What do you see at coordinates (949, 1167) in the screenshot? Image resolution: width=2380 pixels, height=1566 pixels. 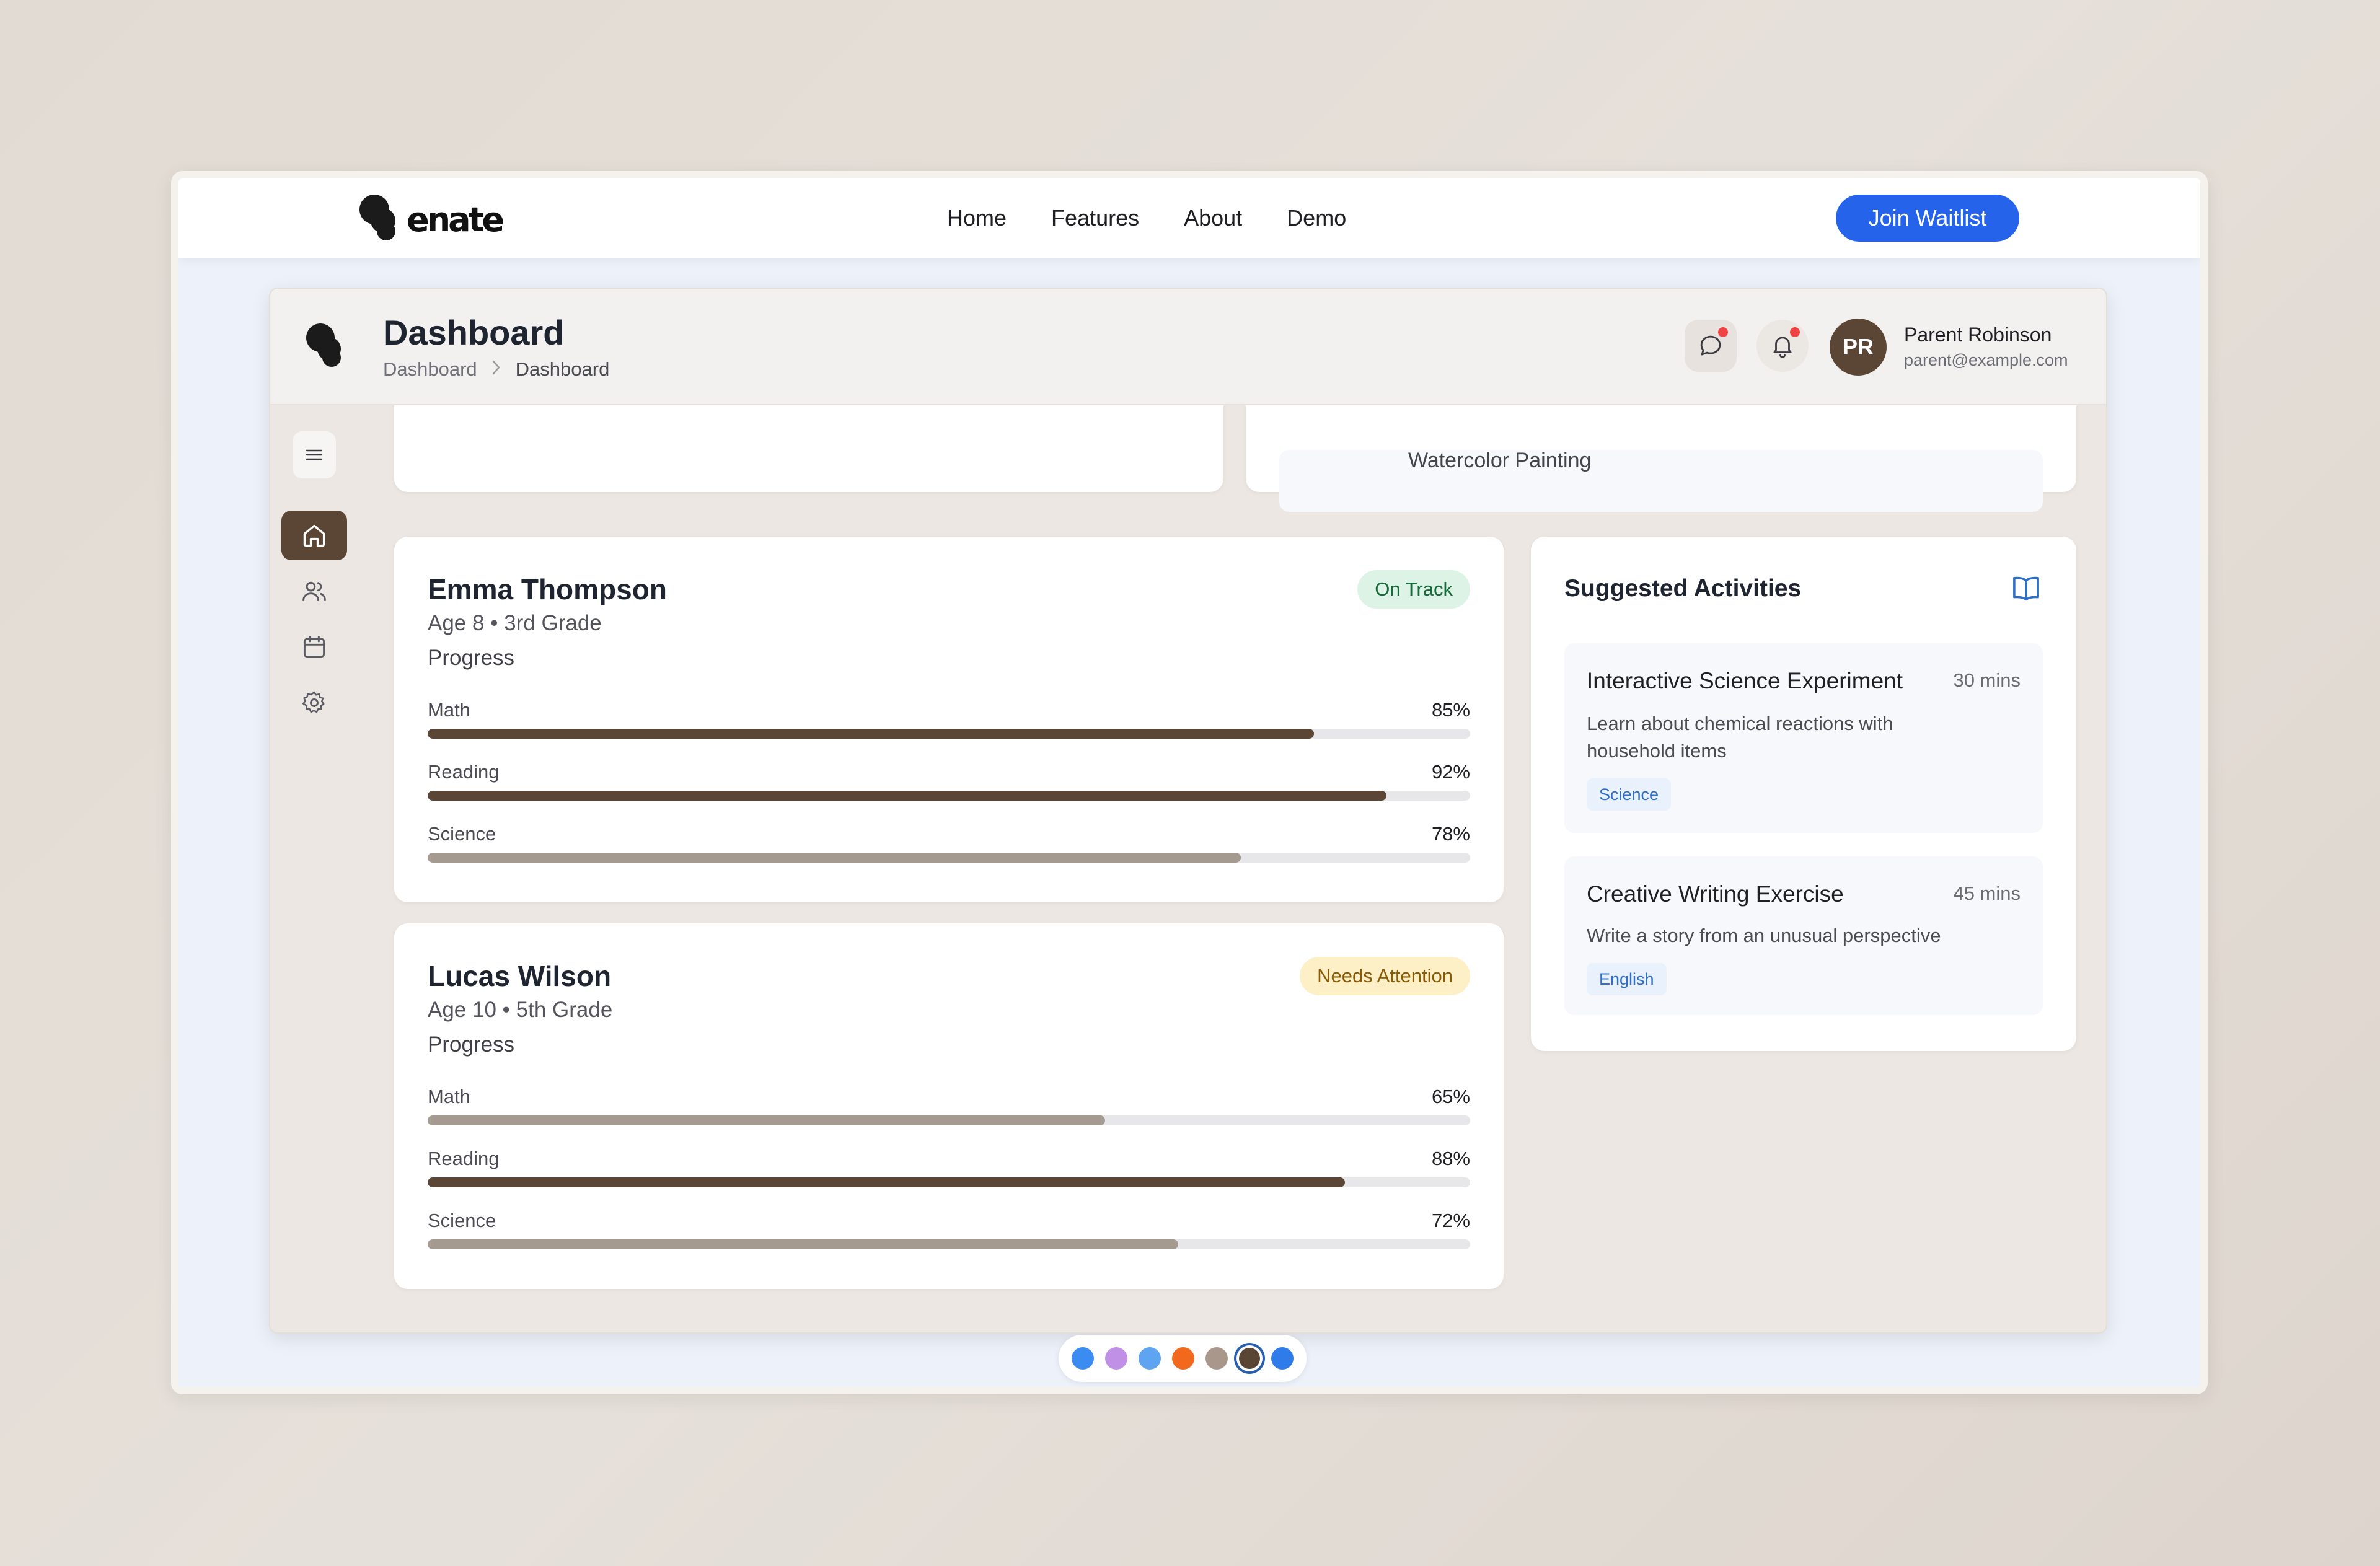 I see `subject-row-reading: Reading 88%` at bounding box center [949, 1167].